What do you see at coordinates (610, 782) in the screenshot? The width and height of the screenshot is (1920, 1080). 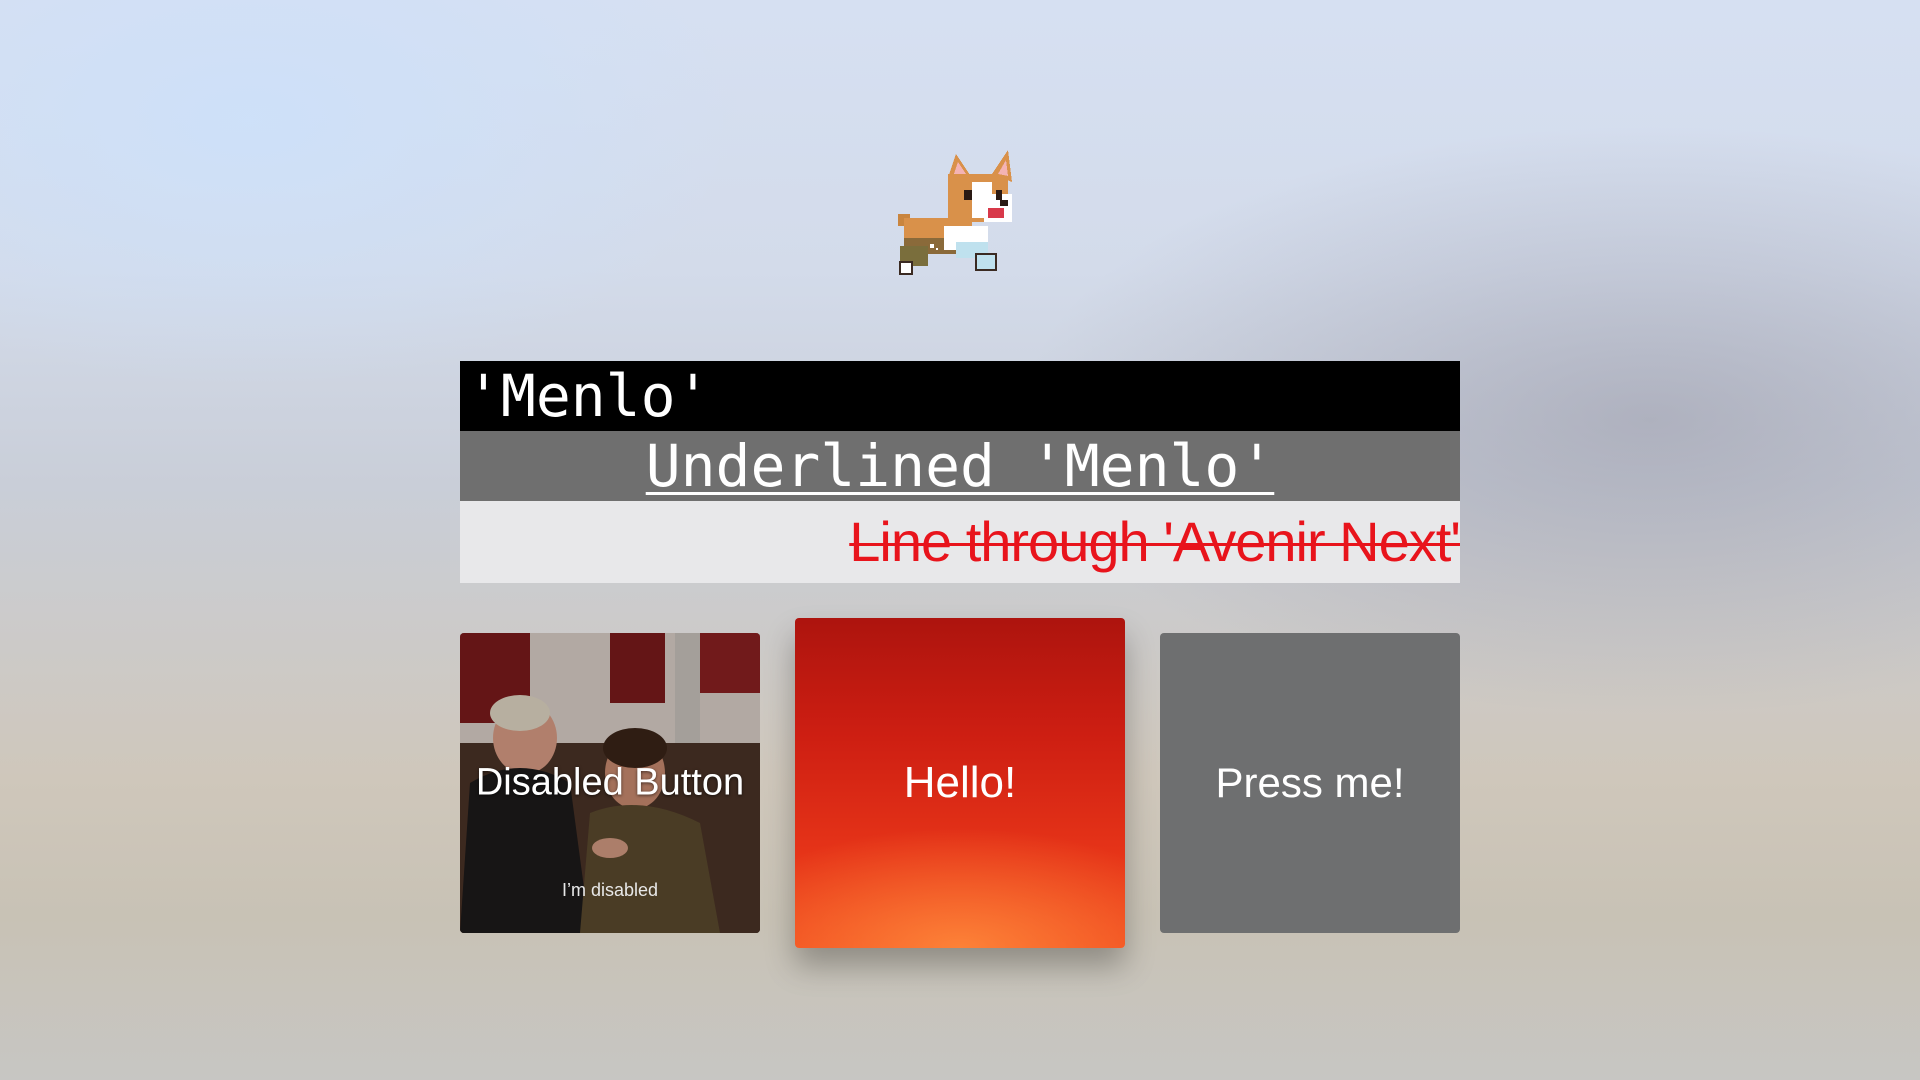 I see `disabled-button-label: Disabled Button` at bounding box center [610, 782].